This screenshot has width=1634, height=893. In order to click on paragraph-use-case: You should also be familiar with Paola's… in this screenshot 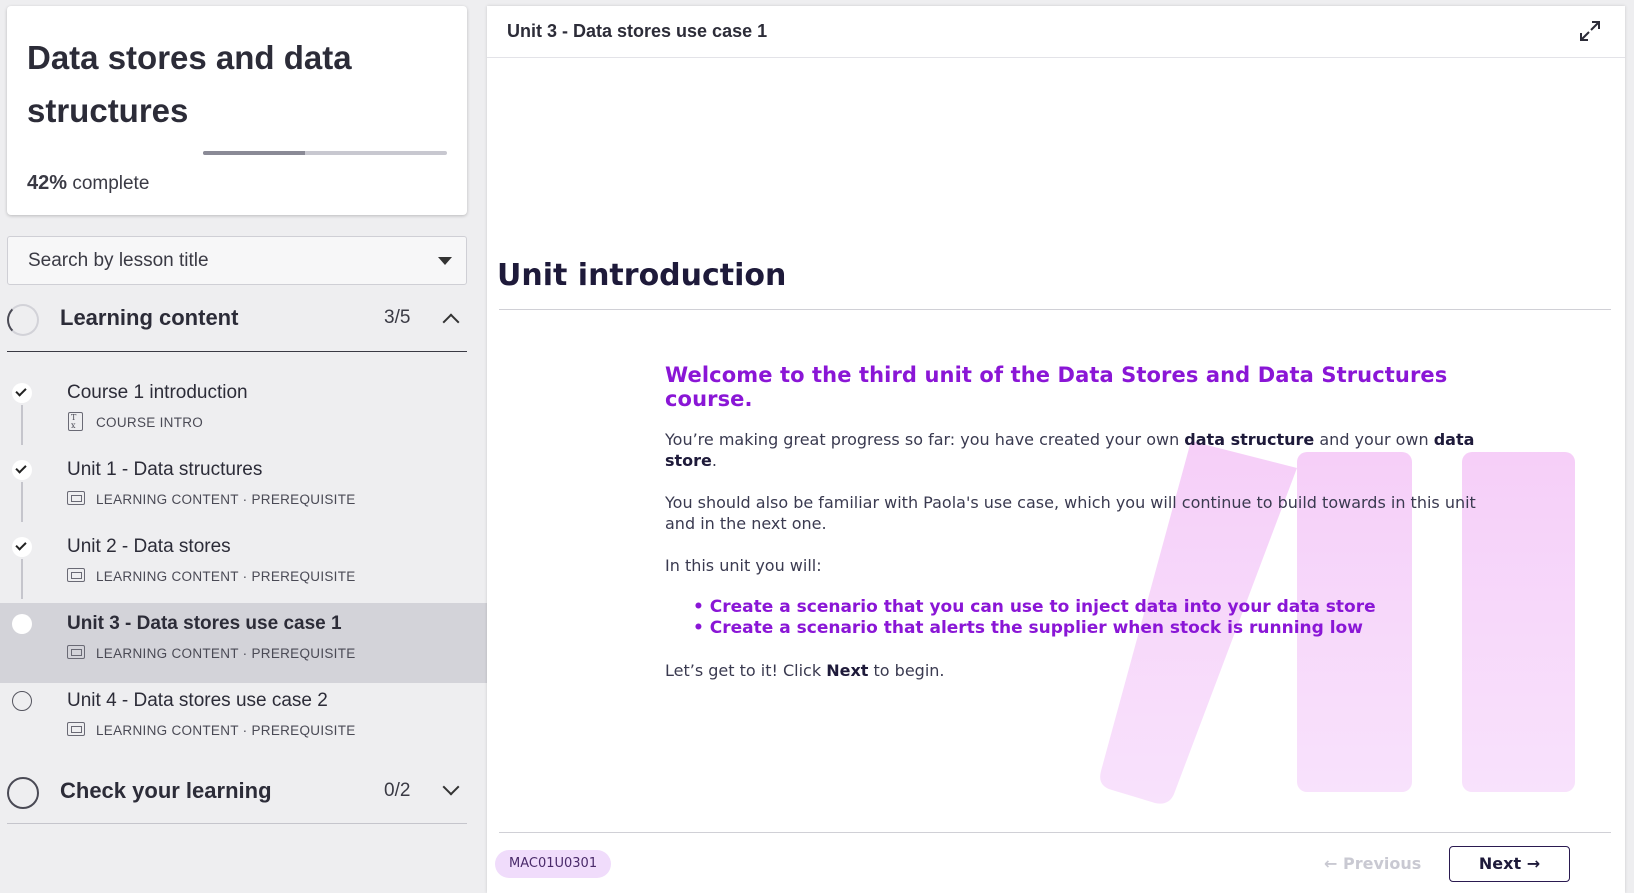, I will do `click(1070, 513)`.